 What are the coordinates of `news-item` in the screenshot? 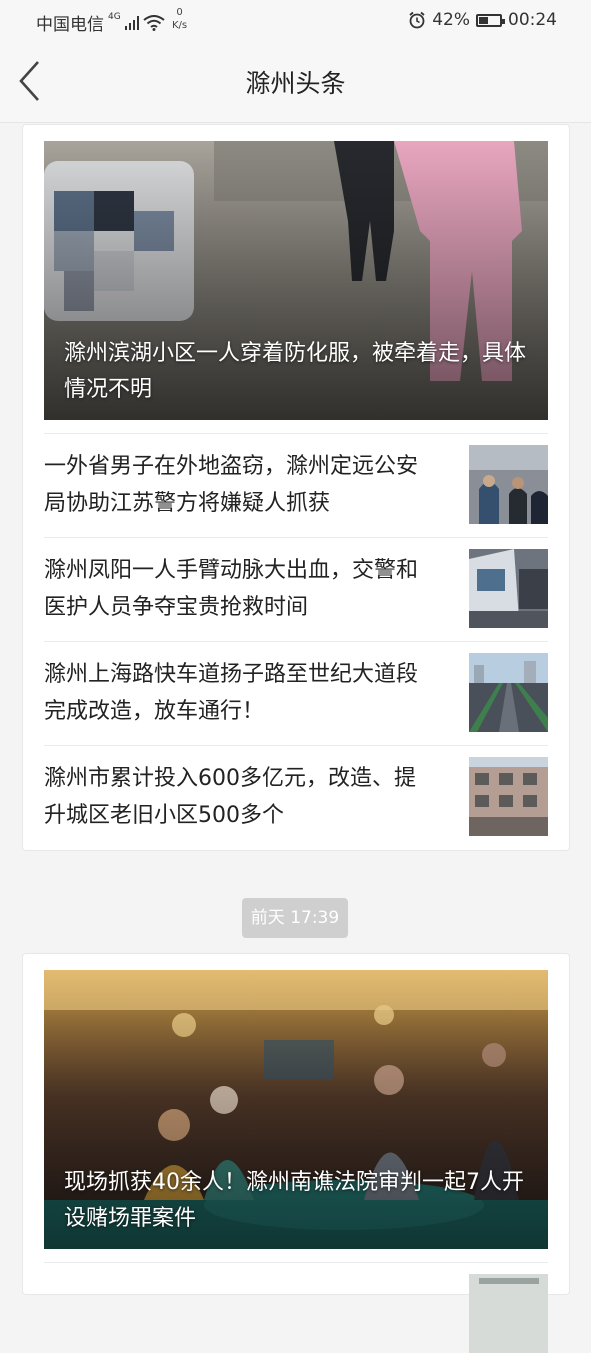 It's located at (296, 1307).